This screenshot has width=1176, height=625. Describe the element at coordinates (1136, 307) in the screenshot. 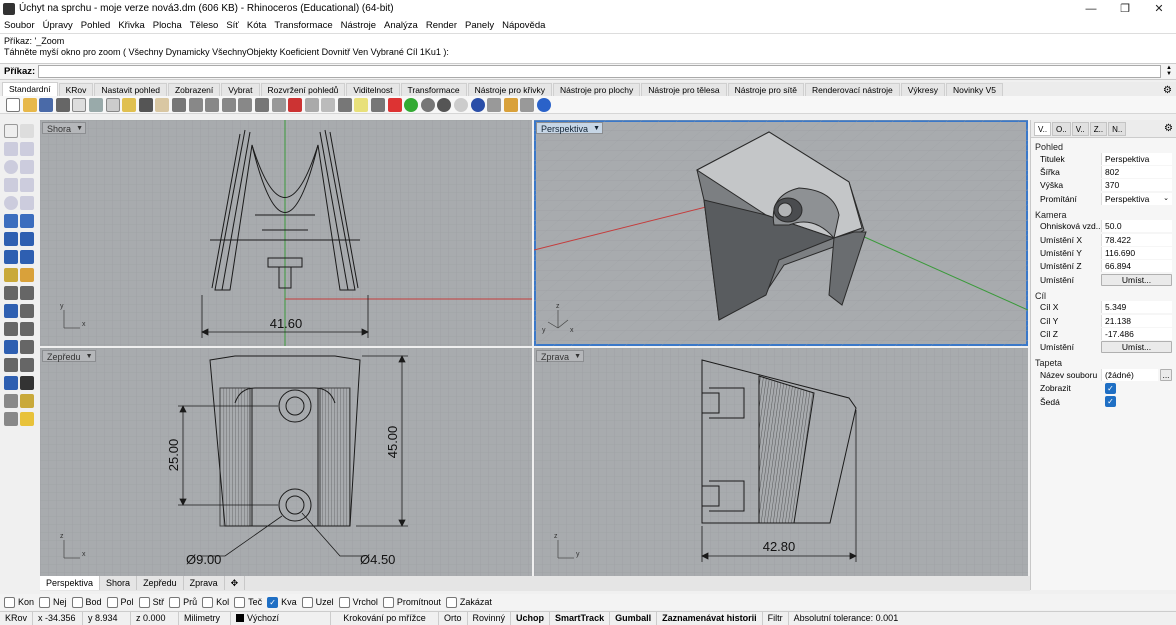

I see `target-x-field: 5.349` at that location.